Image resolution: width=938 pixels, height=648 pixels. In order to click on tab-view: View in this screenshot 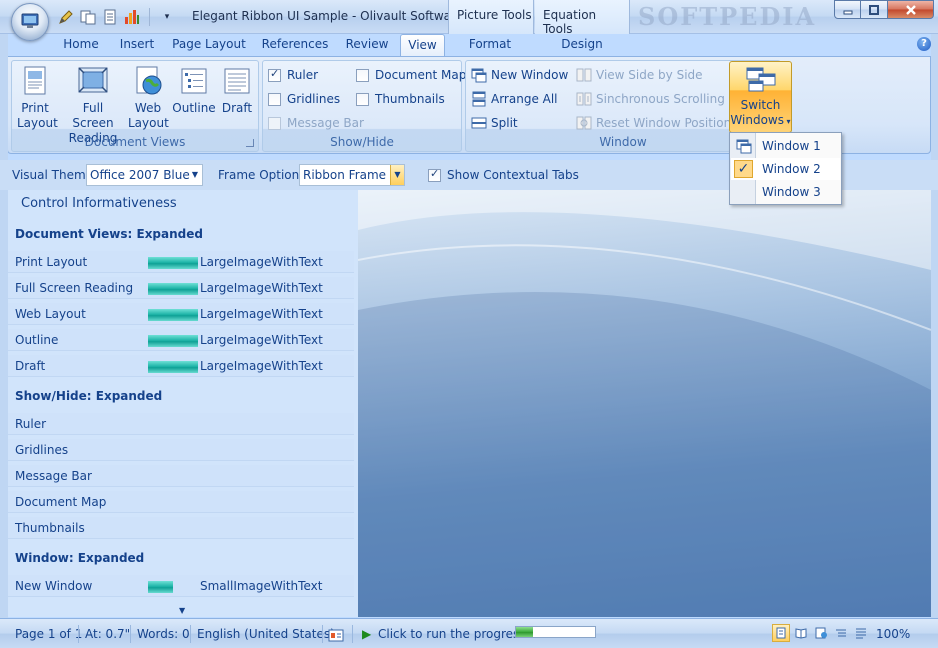, I will do `click(422, 45)`.